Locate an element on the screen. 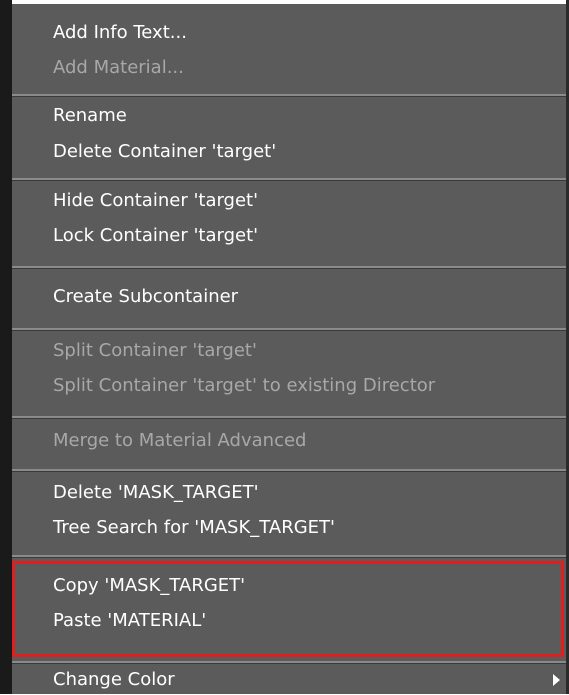  highlight-box is located at coordinates (288, 609).